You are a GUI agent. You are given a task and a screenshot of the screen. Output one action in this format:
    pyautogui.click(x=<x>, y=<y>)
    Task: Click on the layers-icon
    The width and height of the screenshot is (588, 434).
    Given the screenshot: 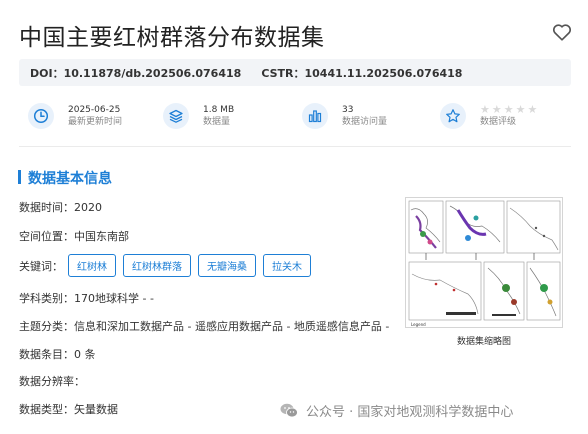 What is the action you would take?
    pyautogui.click(x=176, y=116)
    